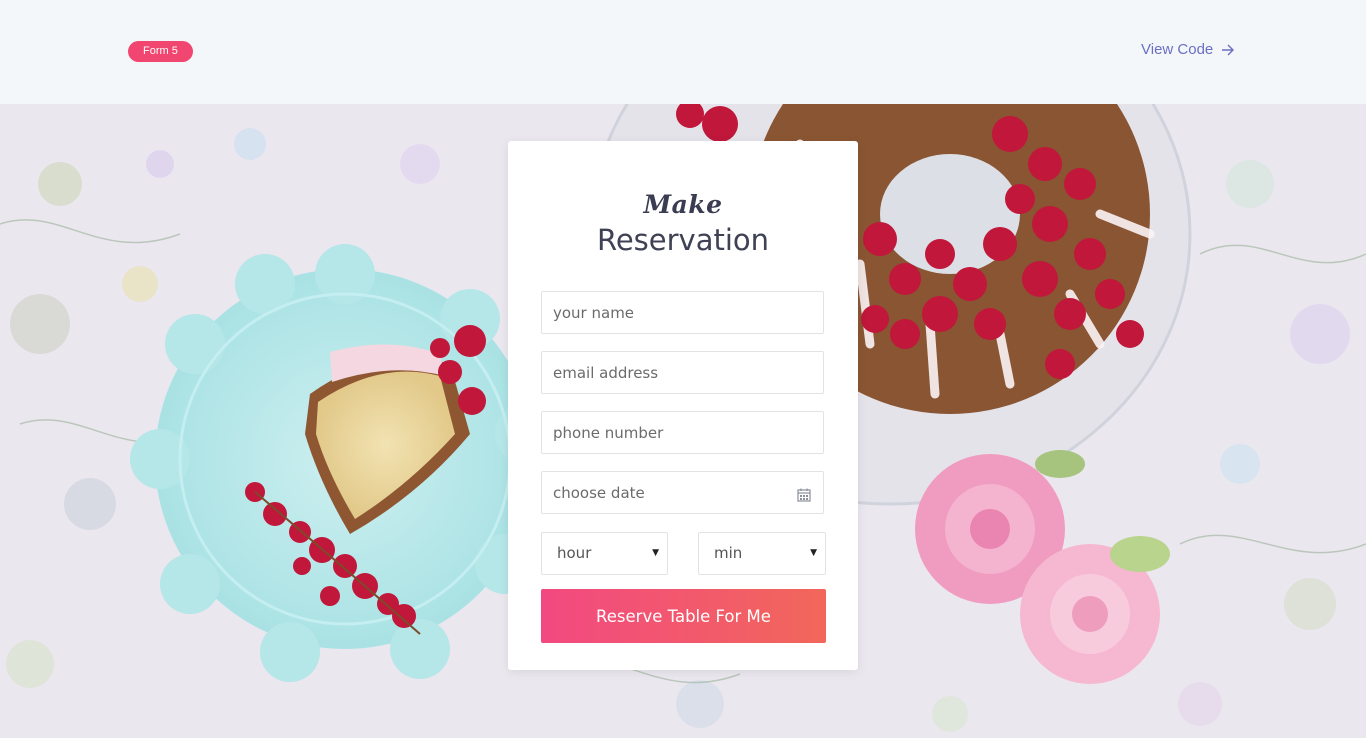  I want to click on top-bar: Form 5 View Code, so click(683, 52).